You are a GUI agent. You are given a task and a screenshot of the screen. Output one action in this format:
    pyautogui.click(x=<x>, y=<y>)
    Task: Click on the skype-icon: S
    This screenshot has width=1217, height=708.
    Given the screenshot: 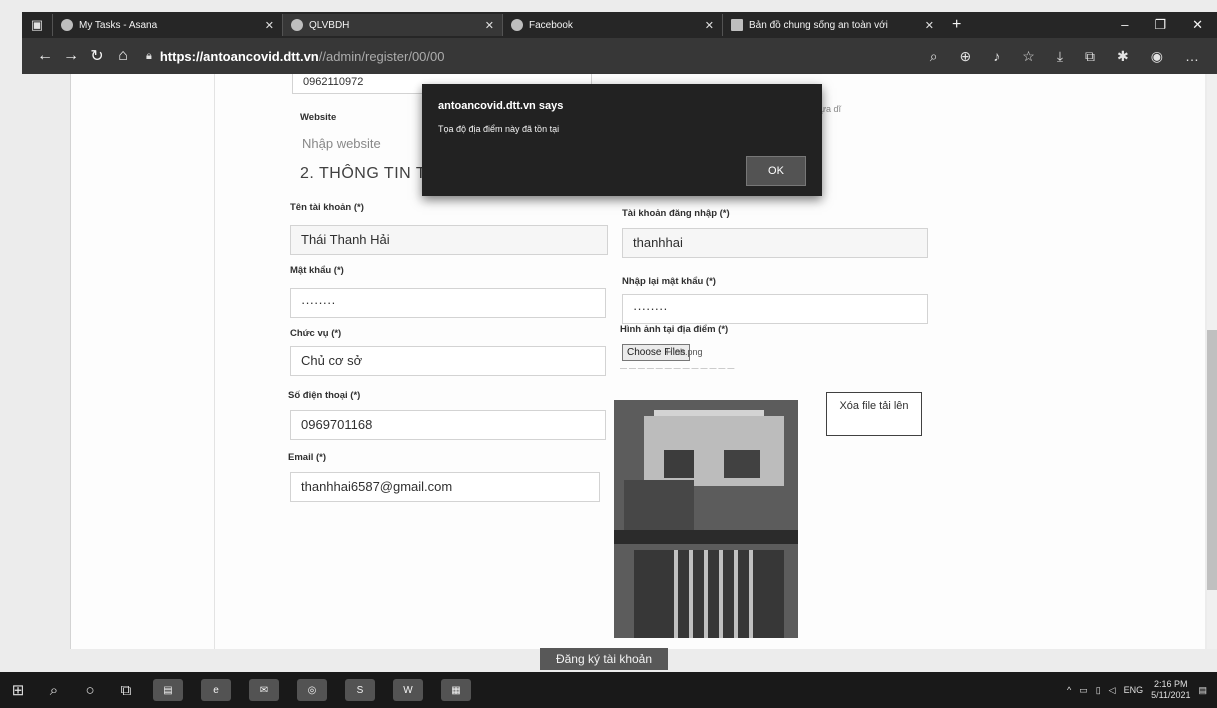 What is the action you would take?
    pyautogui.click(x=360, y=690)
    